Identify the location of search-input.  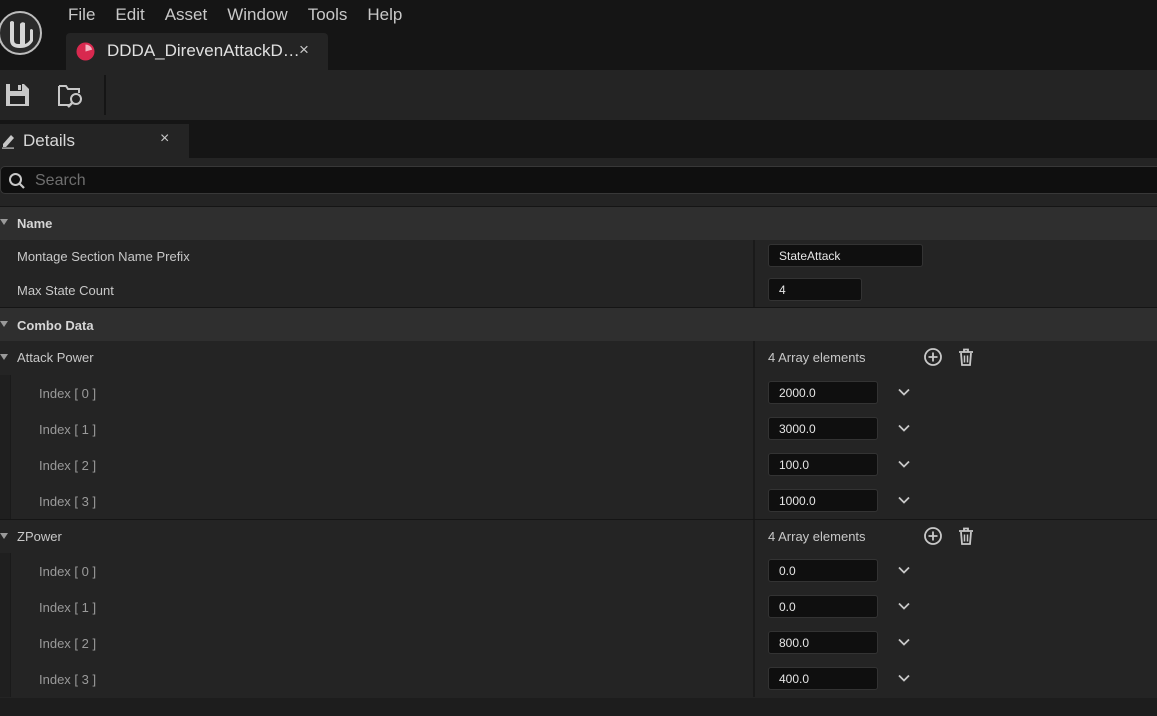
(435, 181).